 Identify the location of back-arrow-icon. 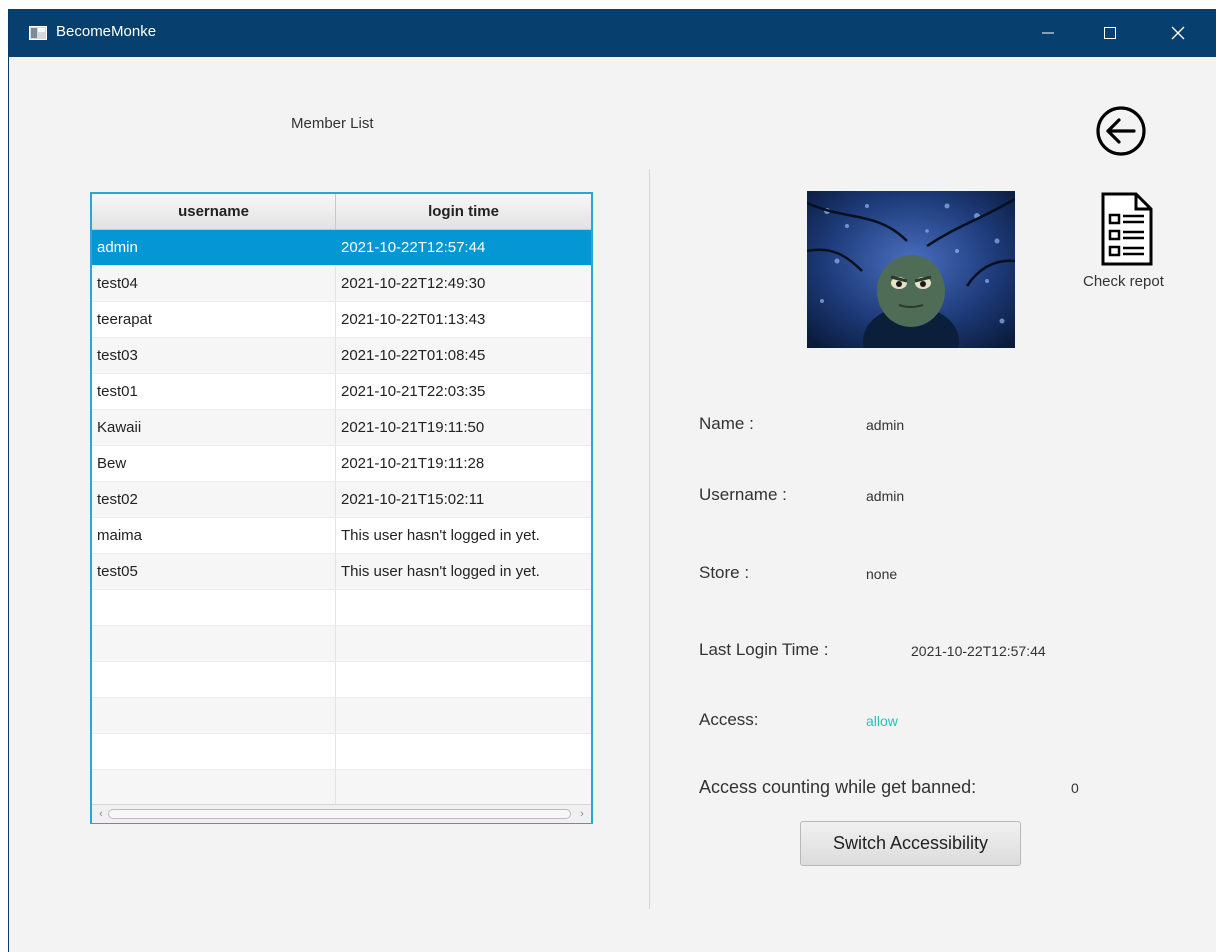
(1121, 131).